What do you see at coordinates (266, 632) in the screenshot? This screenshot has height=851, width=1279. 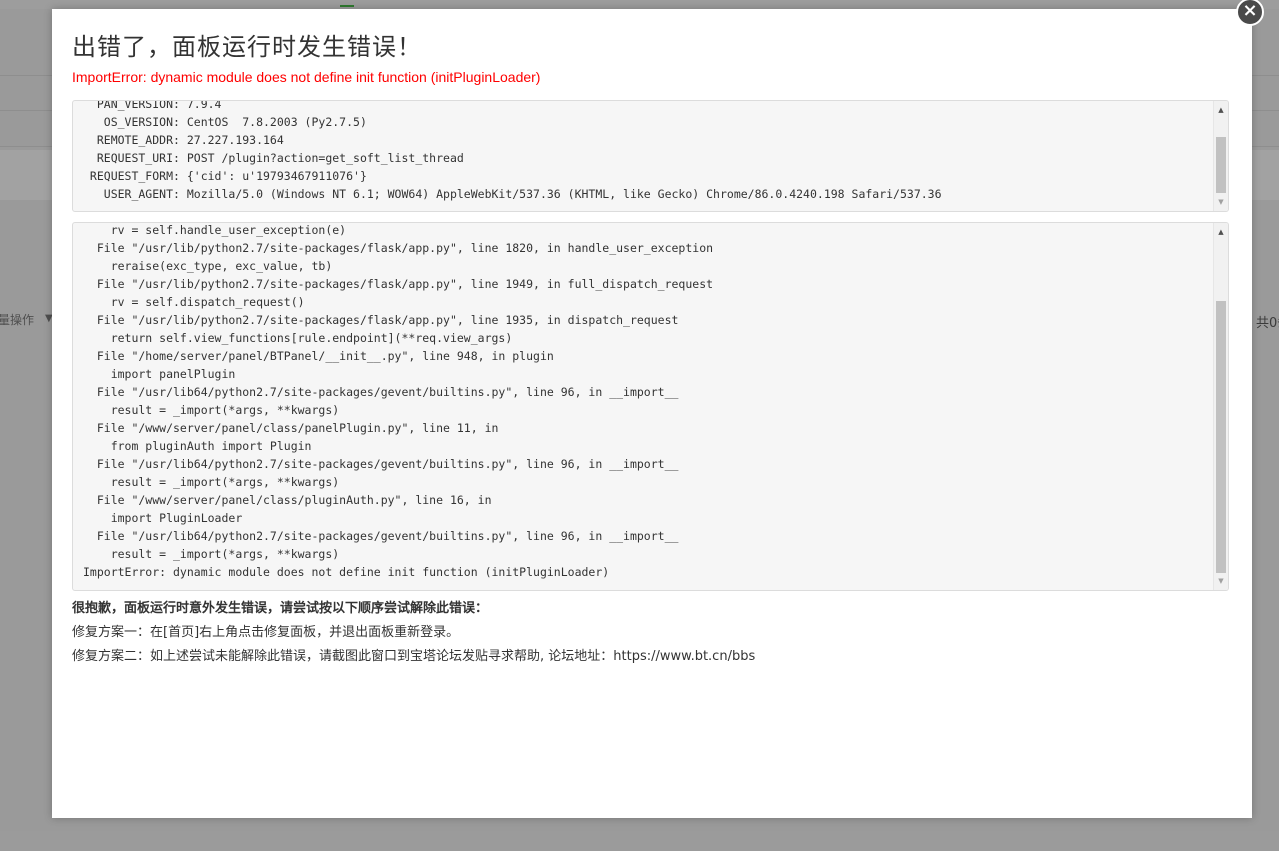 I see `fix-option-one: 修复方案一：在[首页]右上角点击修复面板，并退出面板重新登录。` at bounding box center [266, 632].